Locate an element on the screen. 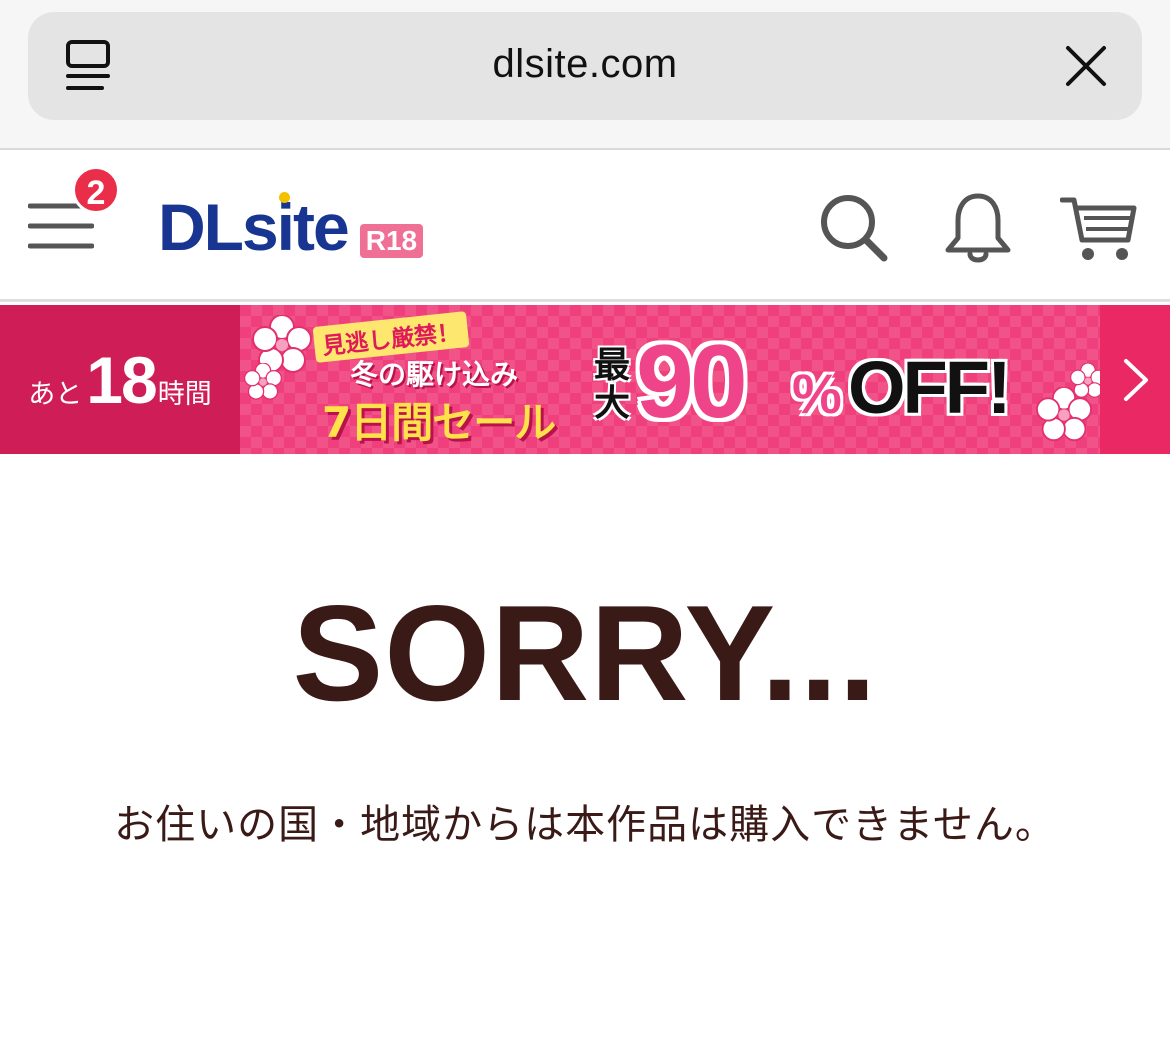 Image resolution: width=1170 pixels, height=1052 pixels. notification-count-badge: 2 is located at coordinates (96, 190).